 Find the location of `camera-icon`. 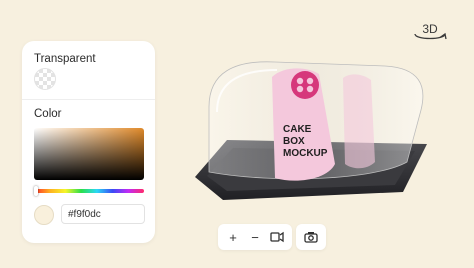

camera-icon is located at coordinates (311, 237).